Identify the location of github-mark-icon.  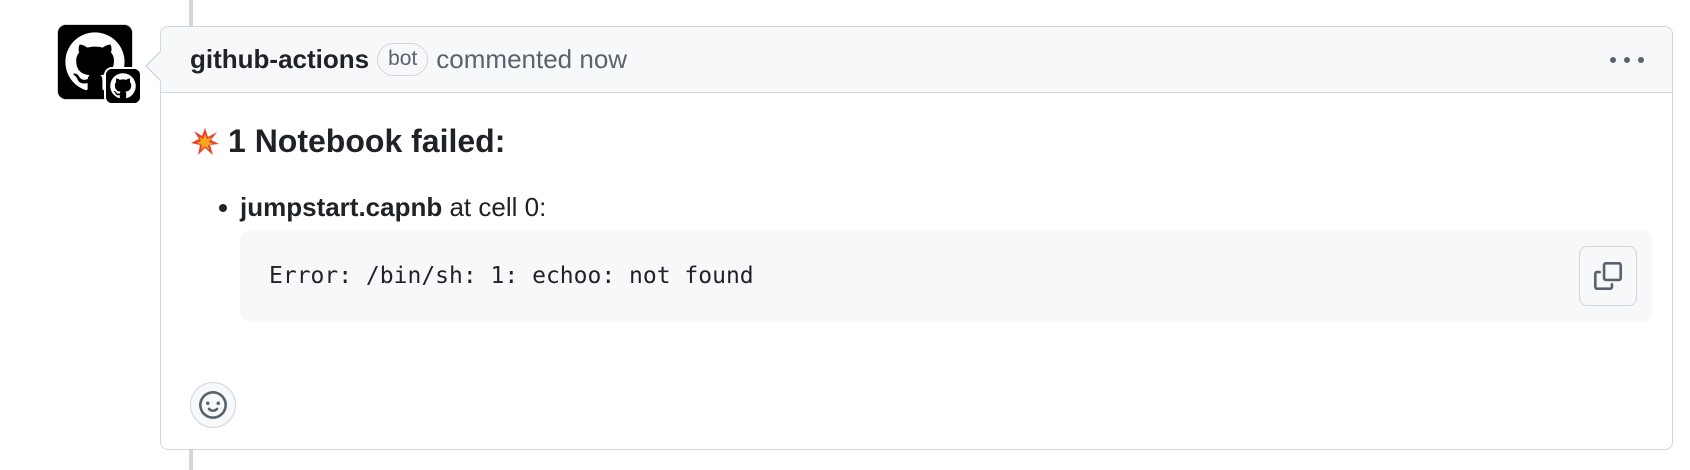
(123, 86).